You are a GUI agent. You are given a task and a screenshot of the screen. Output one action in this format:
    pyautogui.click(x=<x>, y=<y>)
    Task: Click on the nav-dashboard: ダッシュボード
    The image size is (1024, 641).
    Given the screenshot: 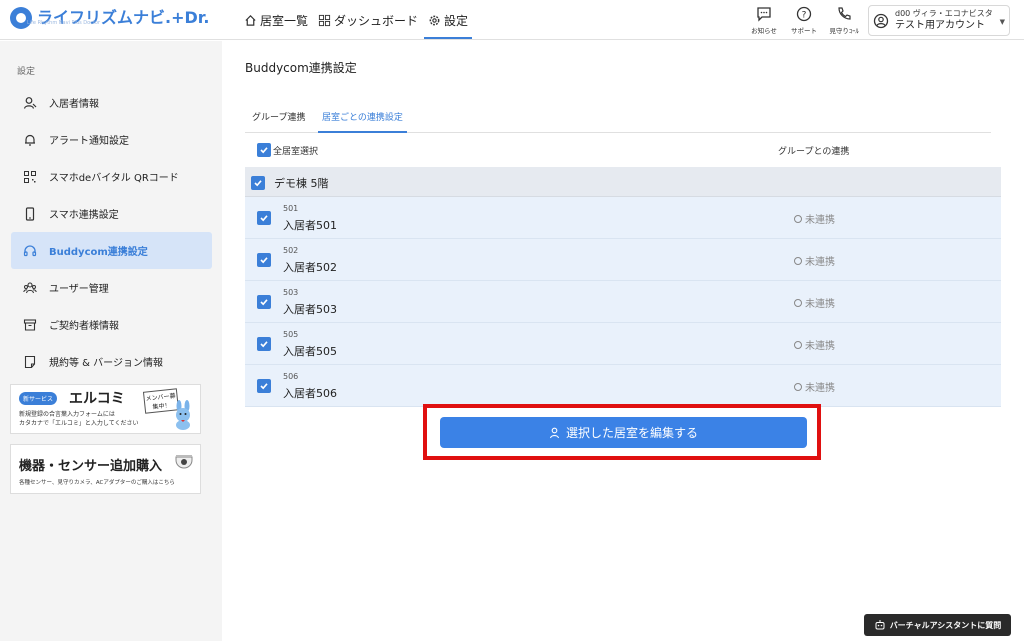 What is the action you would take?
    pyautogui.click(x=368, y=20)
    